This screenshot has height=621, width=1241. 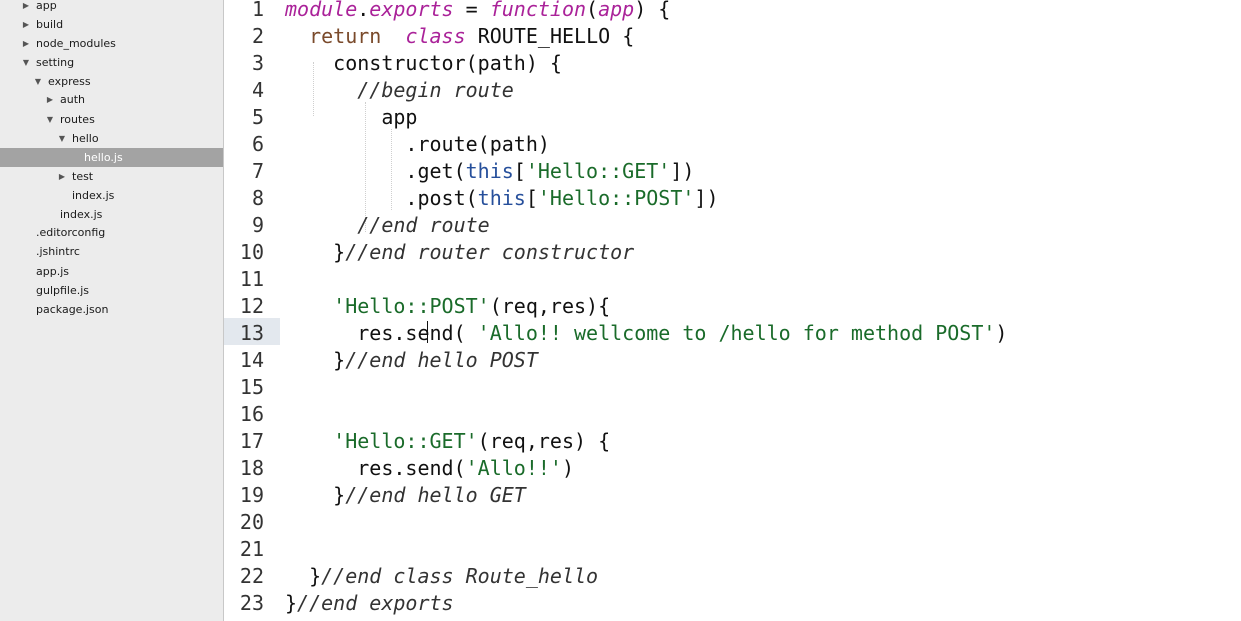 What do you see at coordinates (251, 549) in the screenshot?
I see `line-number: 21` at bounding box center [251, 549].